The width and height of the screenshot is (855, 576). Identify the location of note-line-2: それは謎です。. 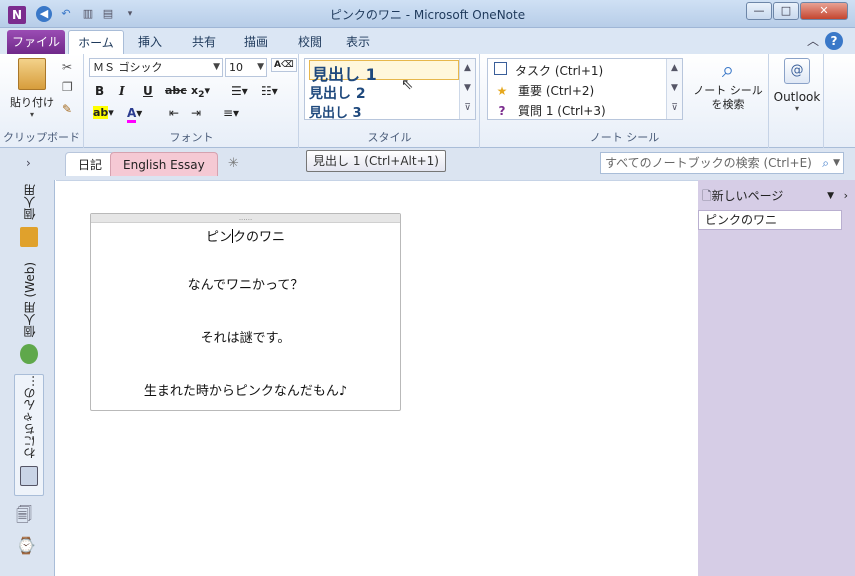
(245, 336).